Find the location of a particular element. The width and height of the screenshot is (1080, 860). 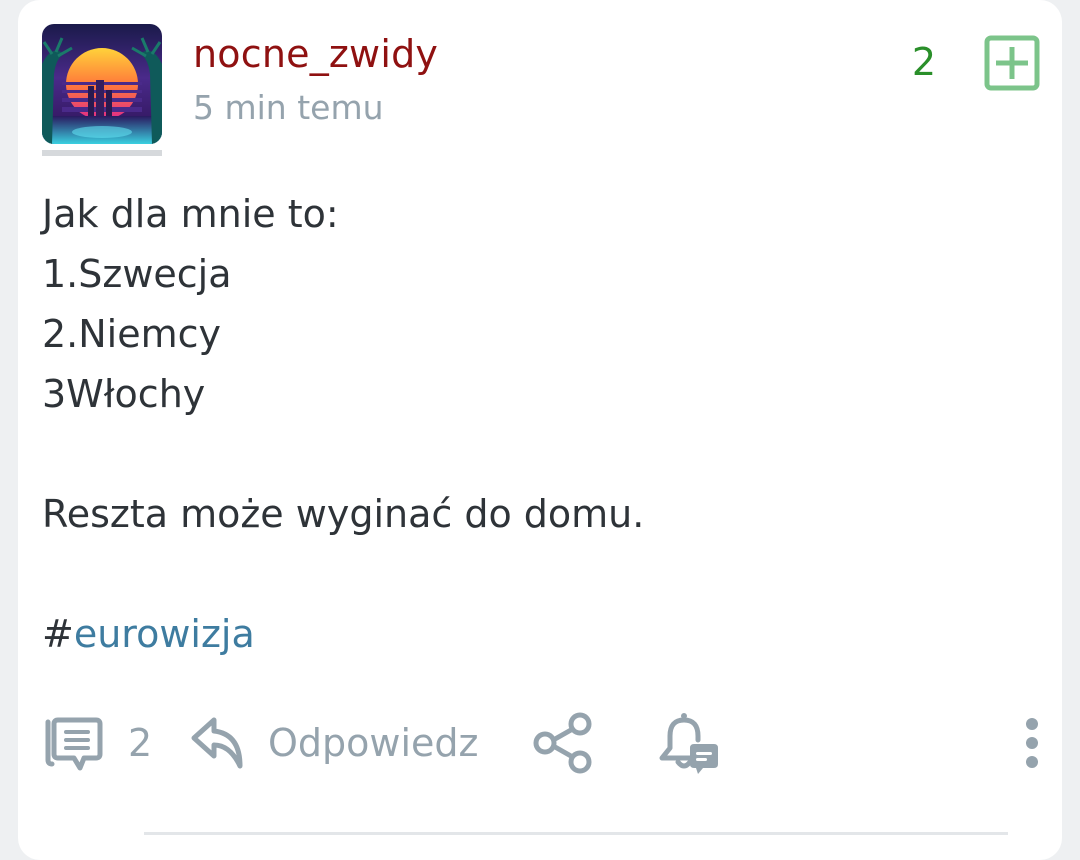

content-line: 3Włochy is located at coordinates (124, 394).